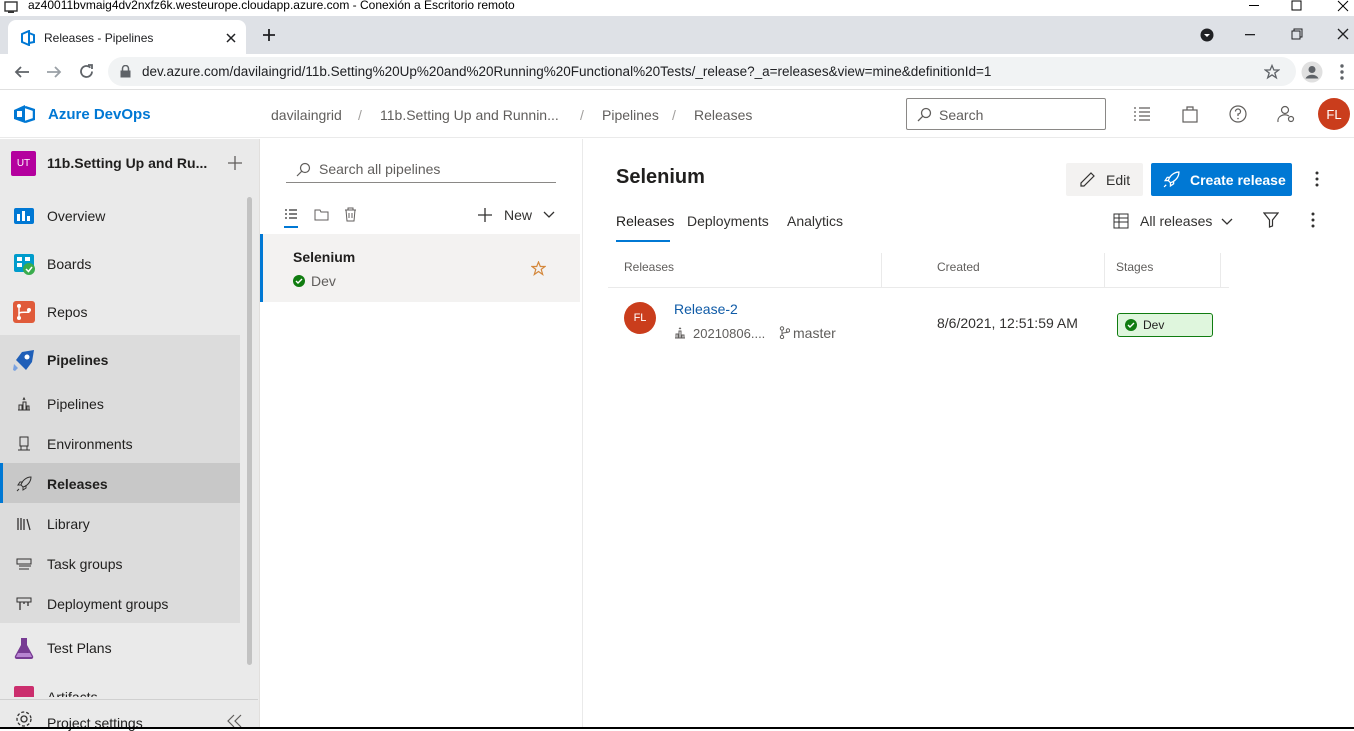 The height and width of the screenshot is (731, 1354). What do you see at coordinates (1255, 7) in the screenshot?
I see `minimize-button` at bounding box center [1255, 7].